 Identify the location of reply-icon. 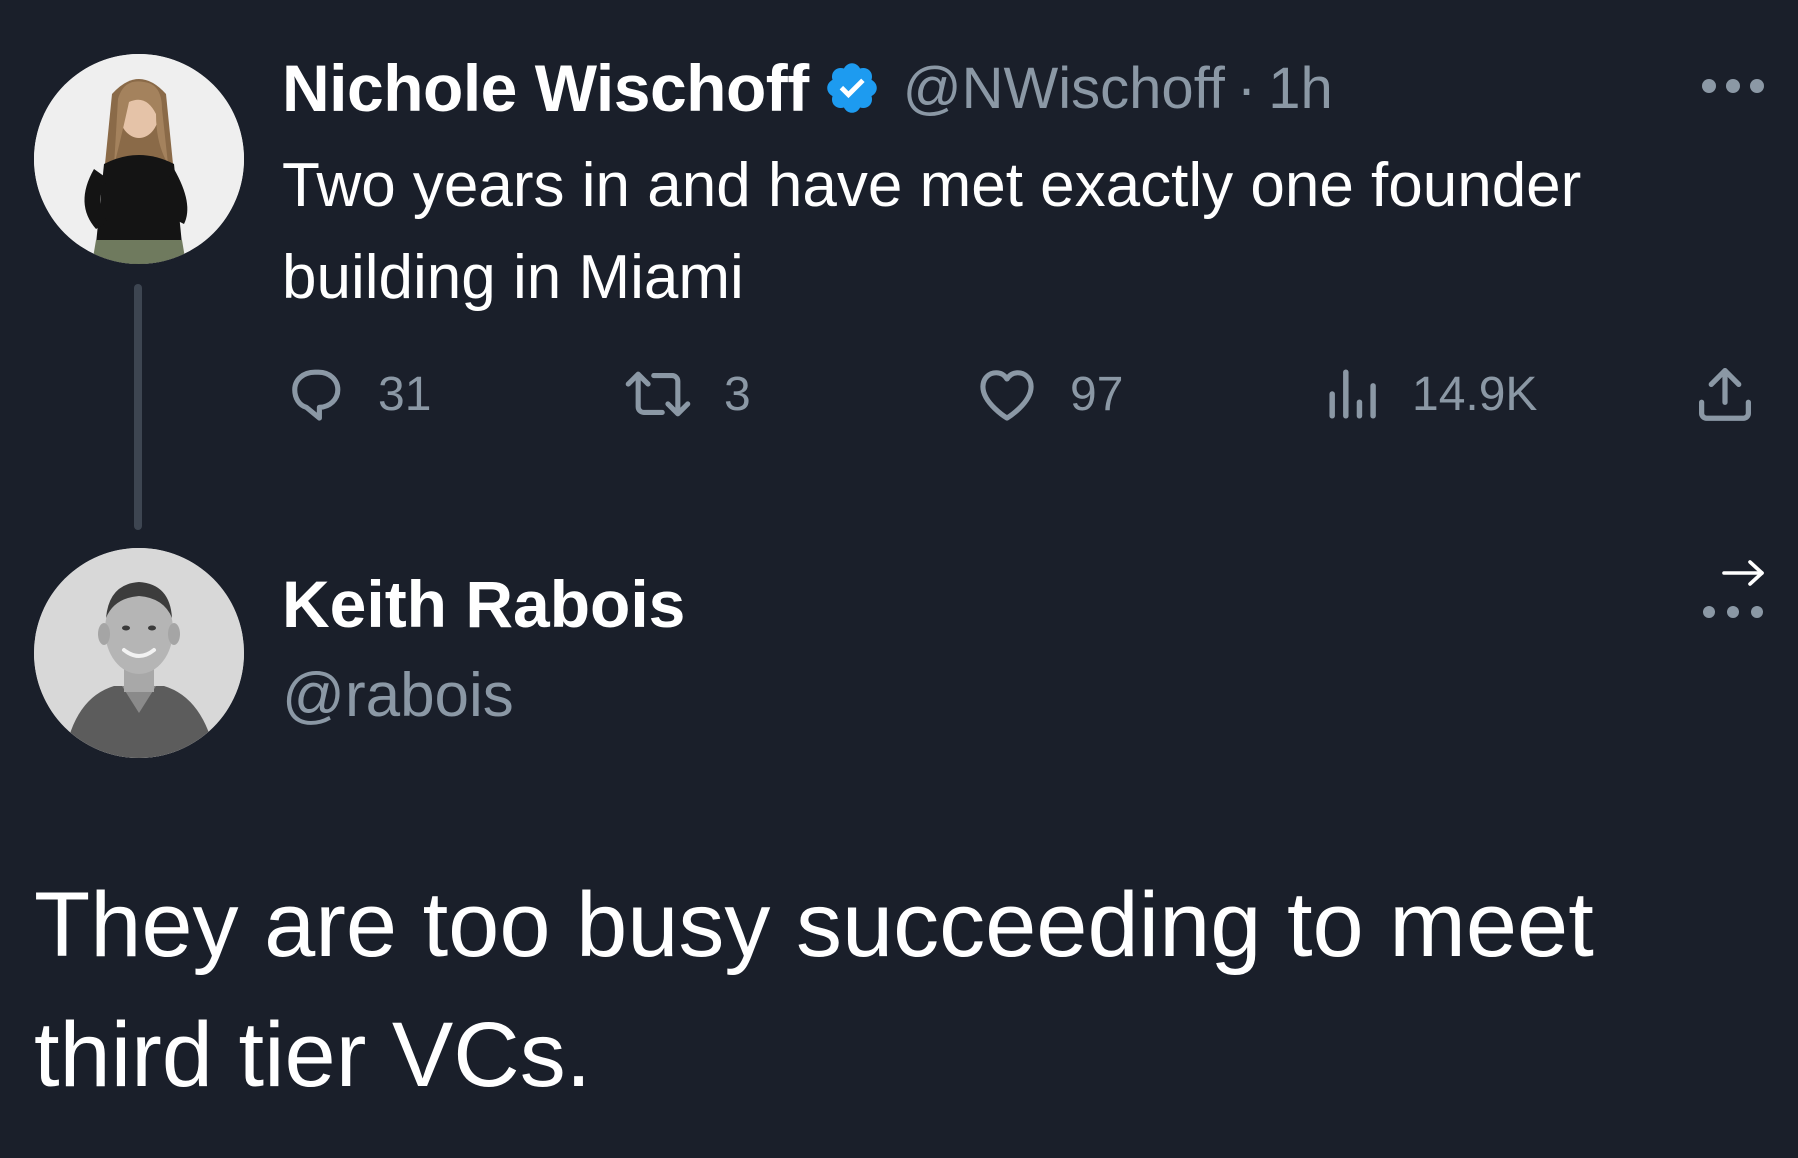
(316, 395).